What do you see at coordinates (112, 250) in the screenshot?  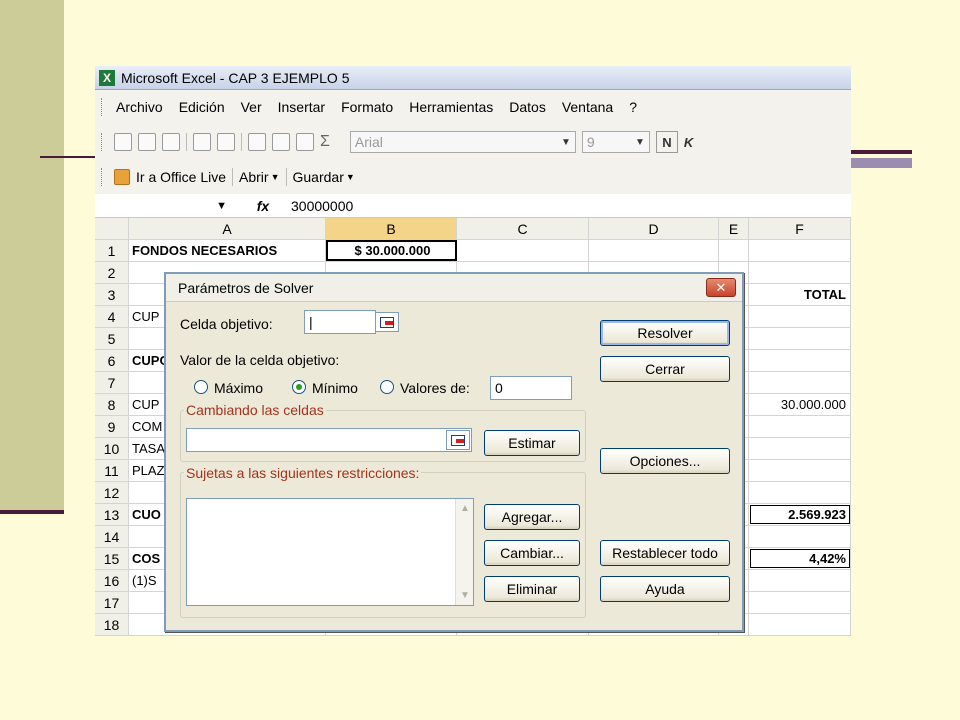 I see `row-header: 1` at bounding box center [112, 250].